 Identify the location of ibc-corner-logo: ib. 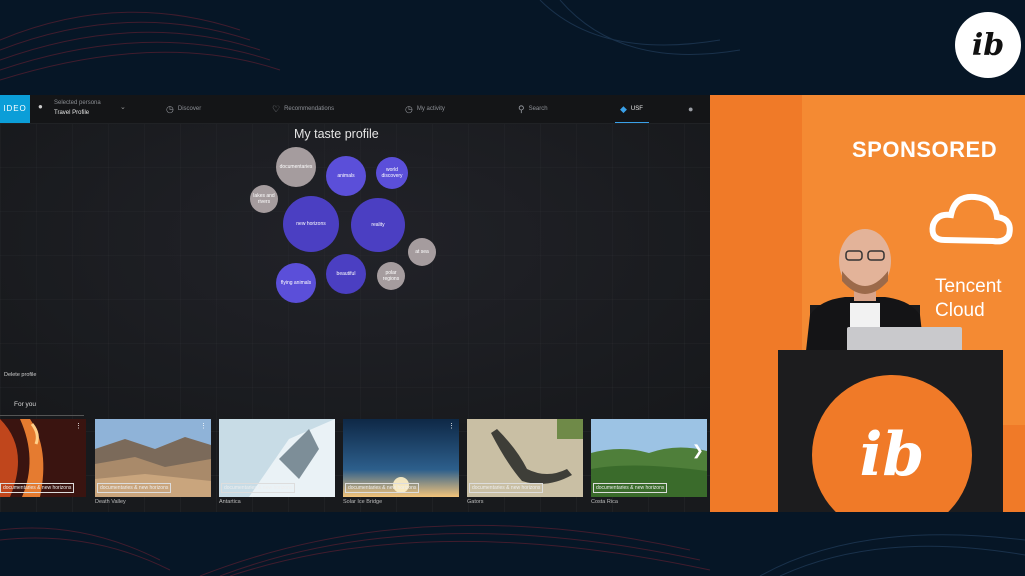
(988, 45).